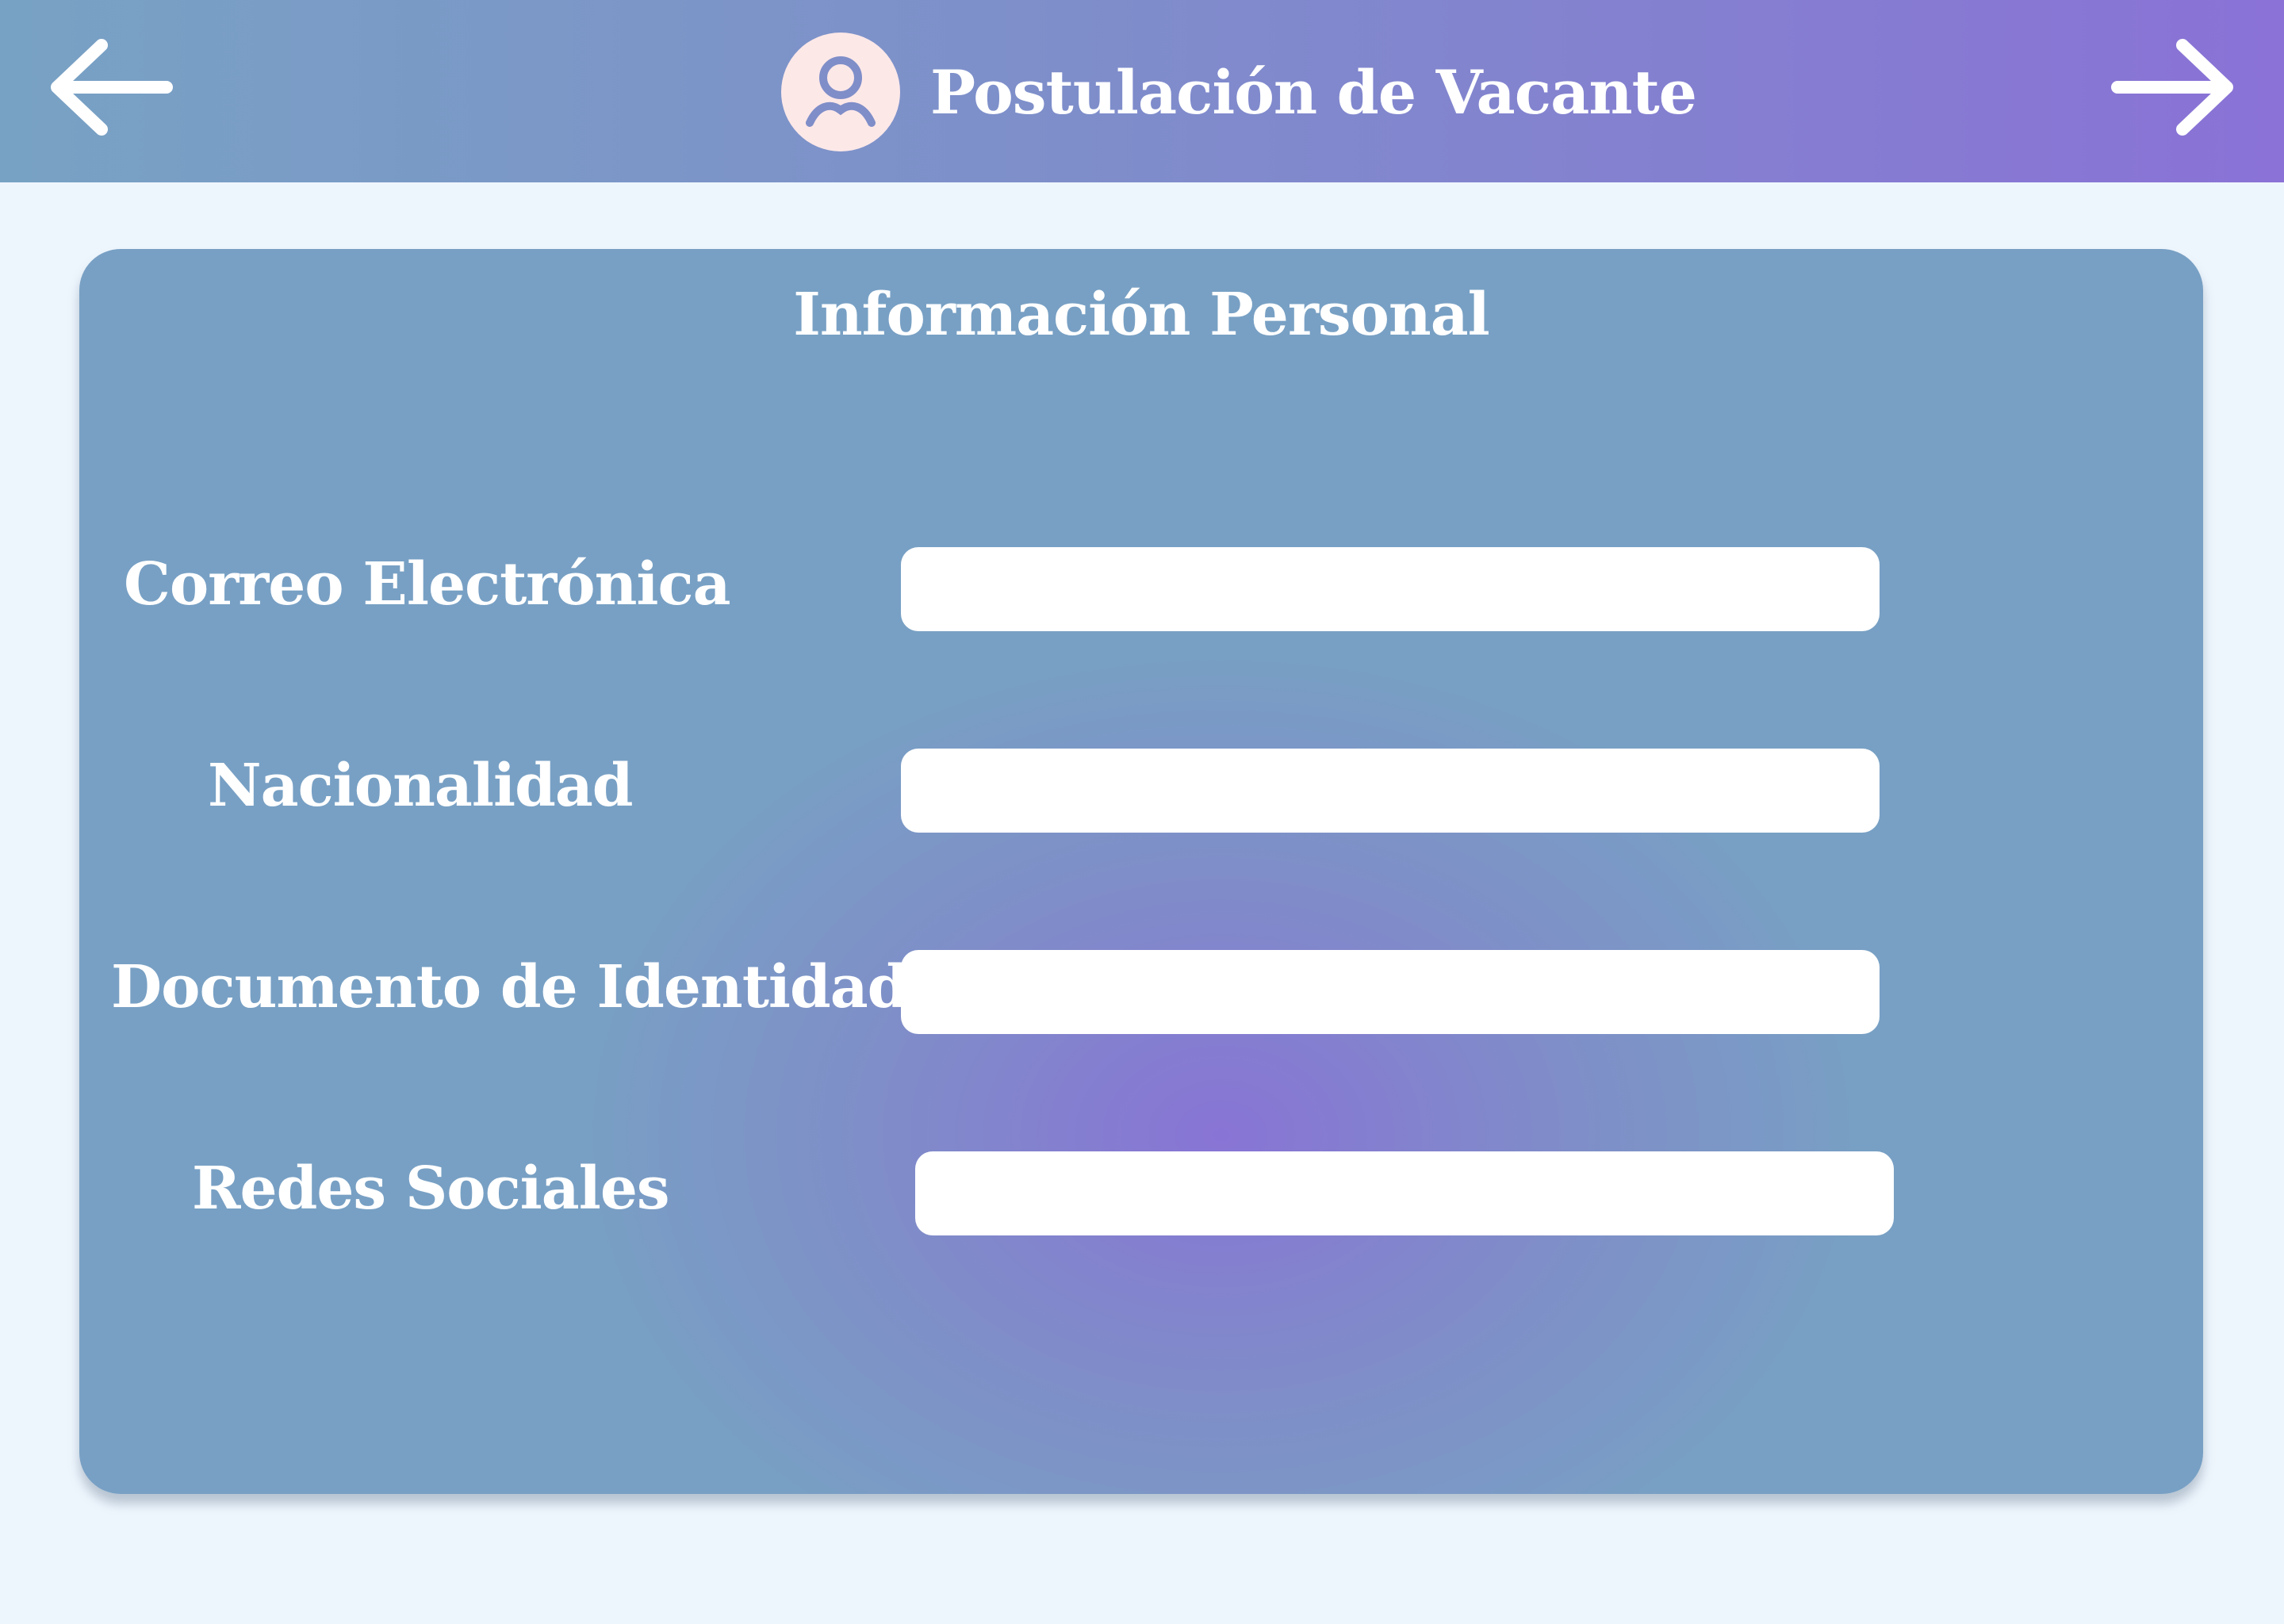 The image size is (2284, 1624). Describe the element at coordinates (1390, 992) in the screenshot. I see `identity-document-field` at that location.